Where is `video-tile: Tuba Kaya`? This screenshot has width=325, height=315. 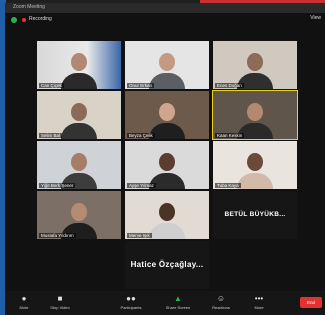 video-tile: Tuba Kaya is located at coordinates (255, 165).